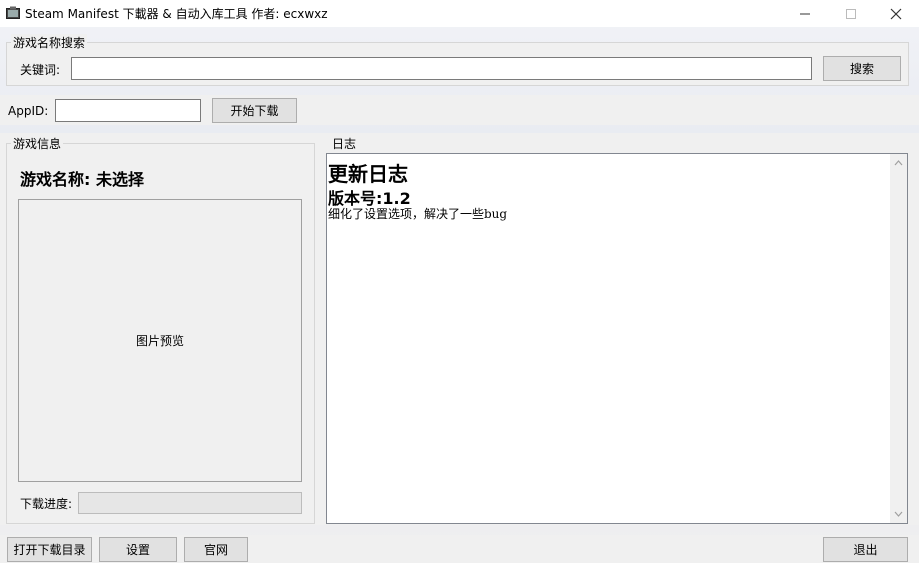 The width and height of the screenshot is (919, 563). I want to click on app-icon, so click(13, 13).